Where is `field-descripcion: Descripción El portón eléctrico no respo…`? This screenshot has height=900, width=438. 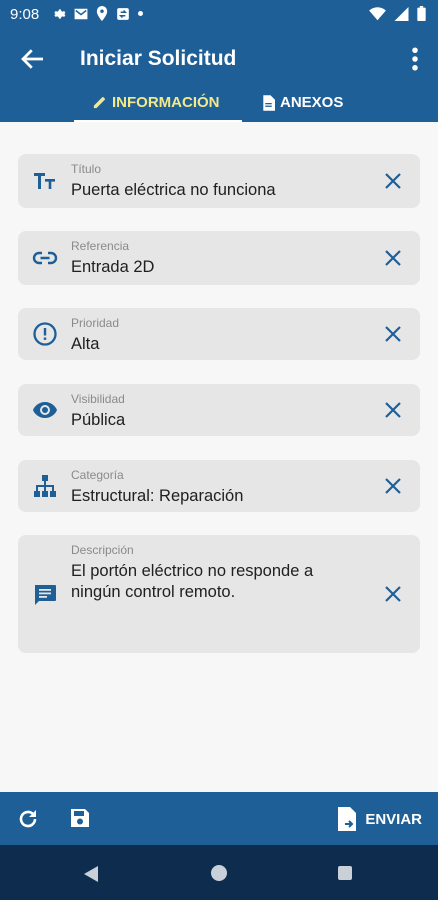
field-descripcion: Descripción El portón eléctrico no respo… is located at coordinates (219, 594).